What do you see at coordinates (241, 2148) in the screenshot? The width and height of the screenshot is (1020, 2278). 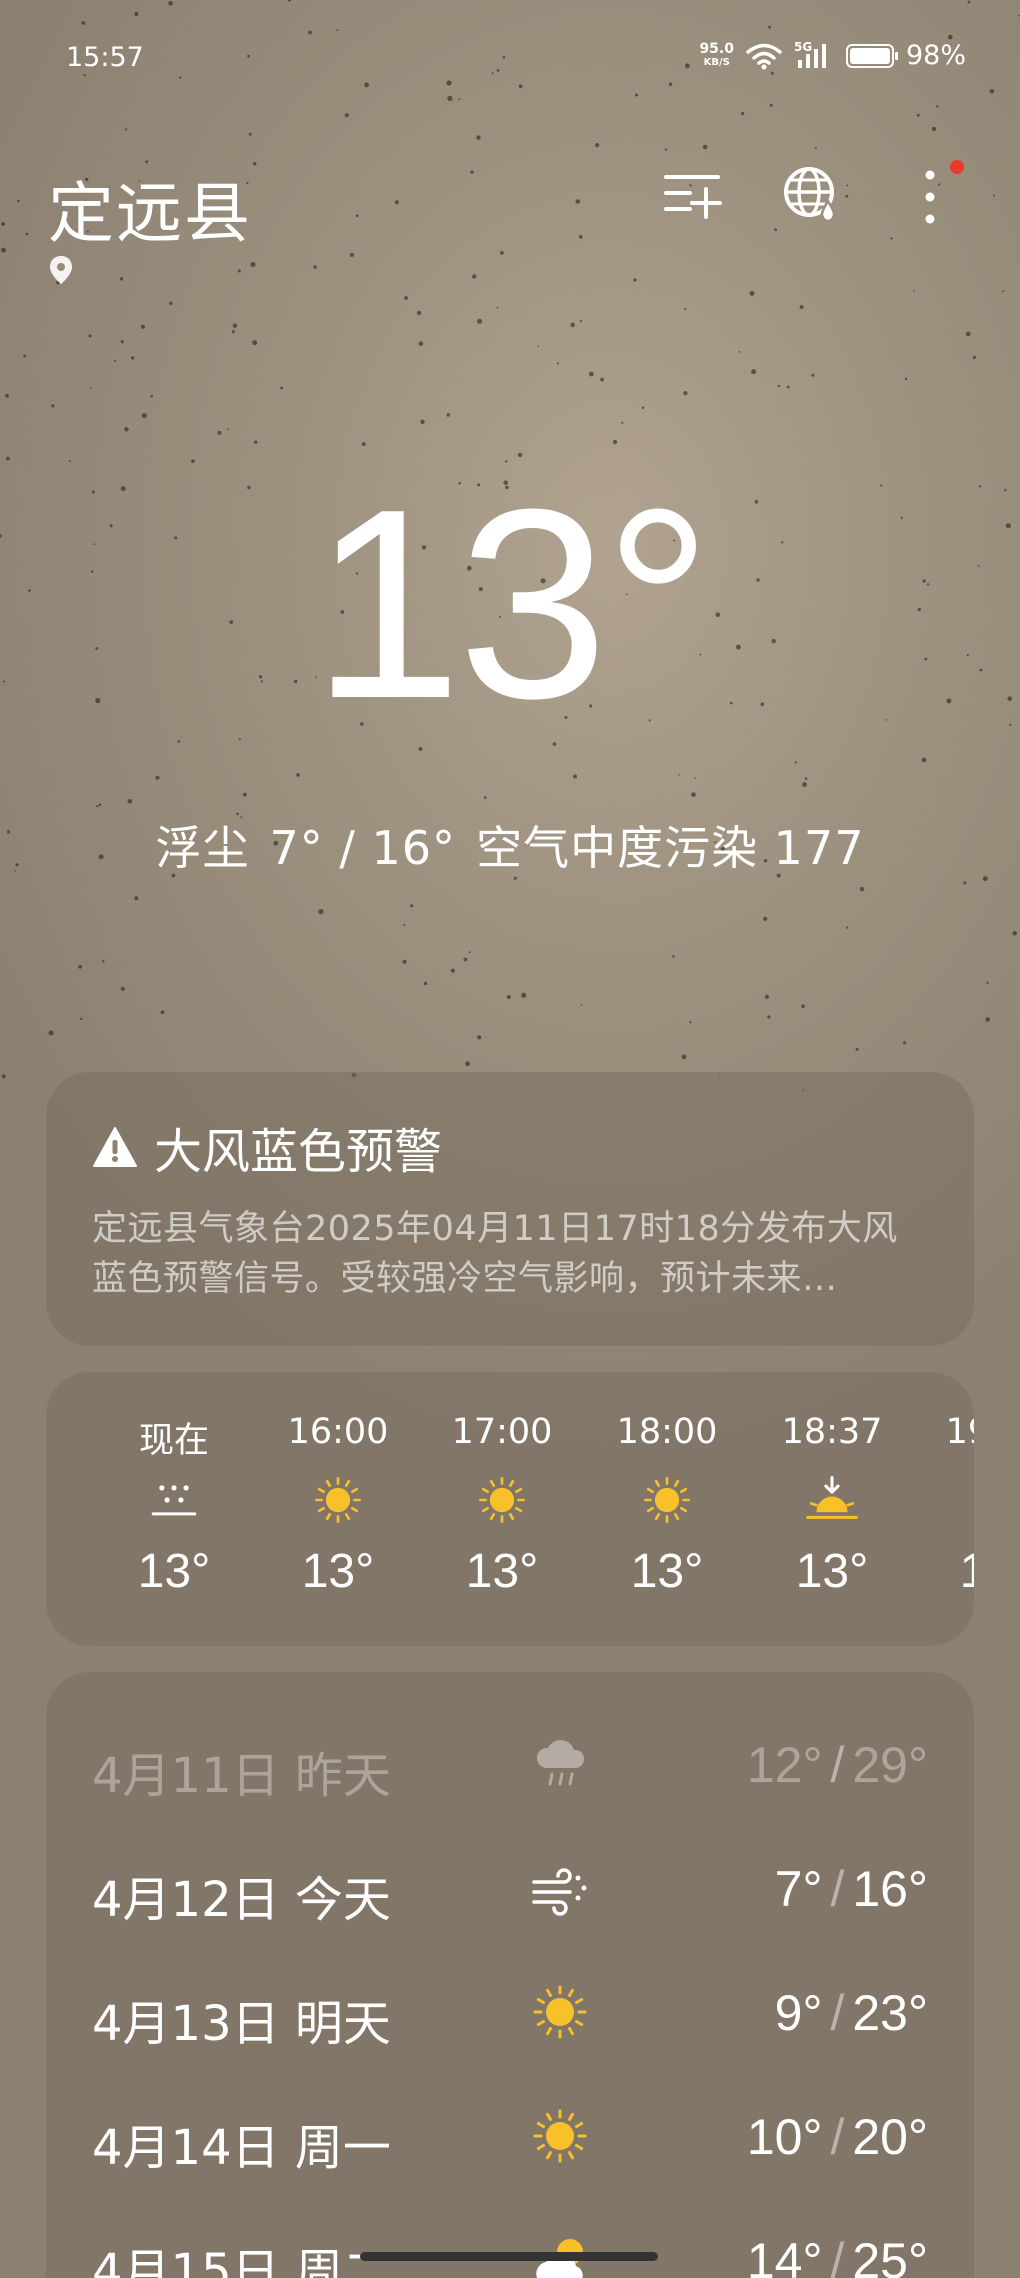 I see `daily-date: 4月14日 周一` at bounding box center [241, 2148].